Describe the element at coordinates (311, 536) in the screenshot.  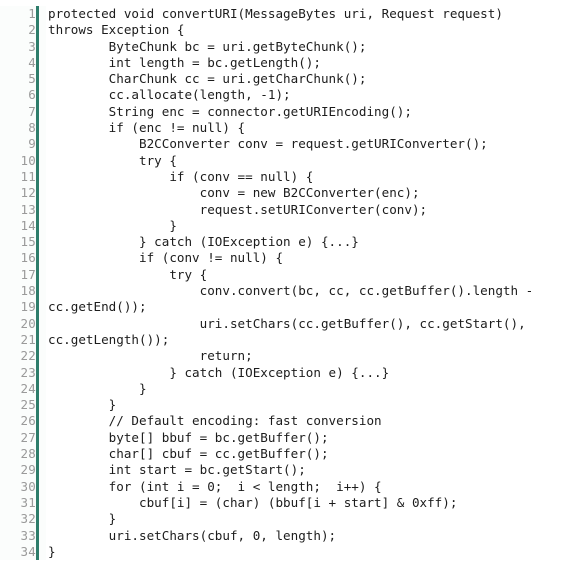
I see `code-line-text: uri.setChars(cbuf, 0, length);` at that location.